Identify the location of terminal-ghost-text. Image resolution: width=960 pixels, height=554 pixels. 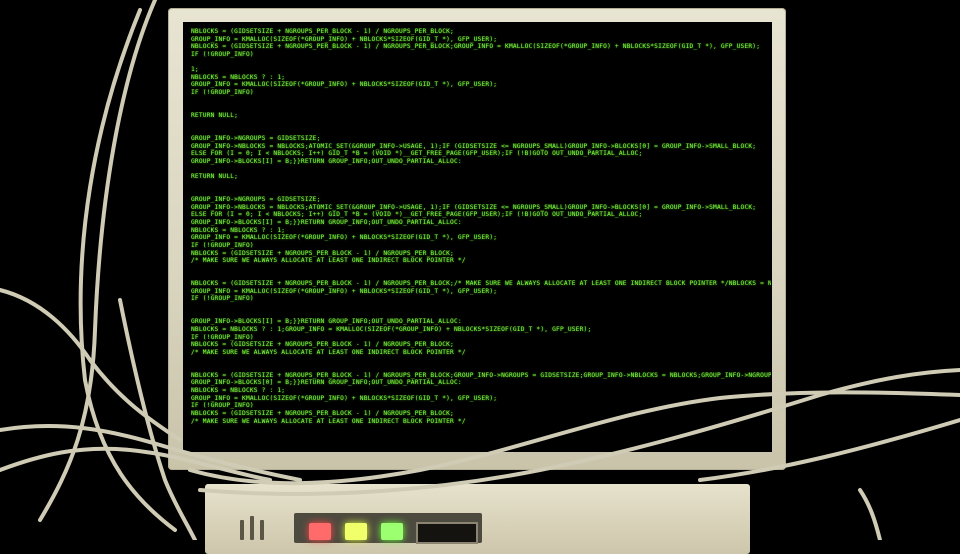
(650, 61).